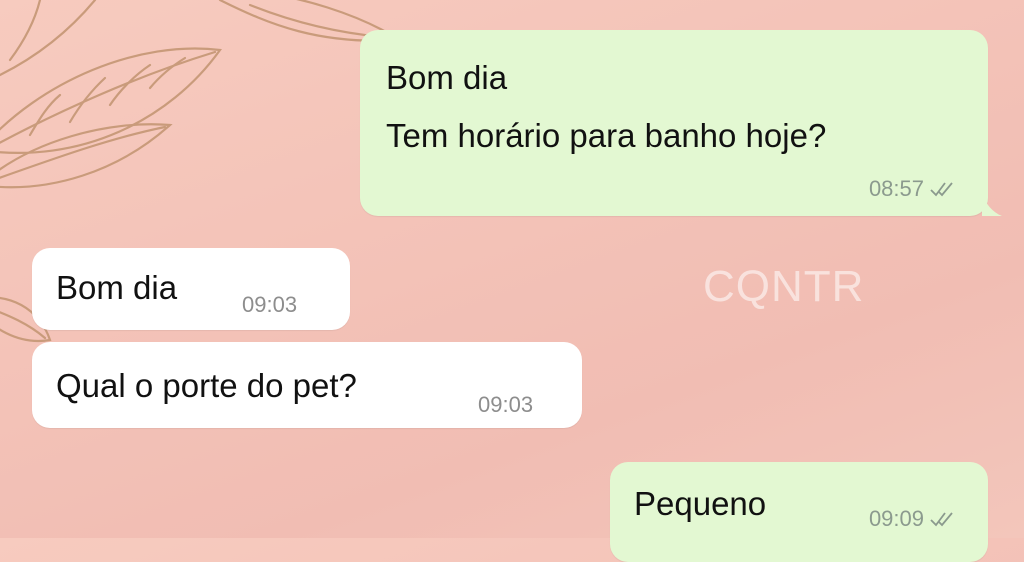 The height and width of the screenshot is (562, 1024). Describe the element at coordinates (447, 77) in the screenshot. I see `message-line: Bom dia` at that location.